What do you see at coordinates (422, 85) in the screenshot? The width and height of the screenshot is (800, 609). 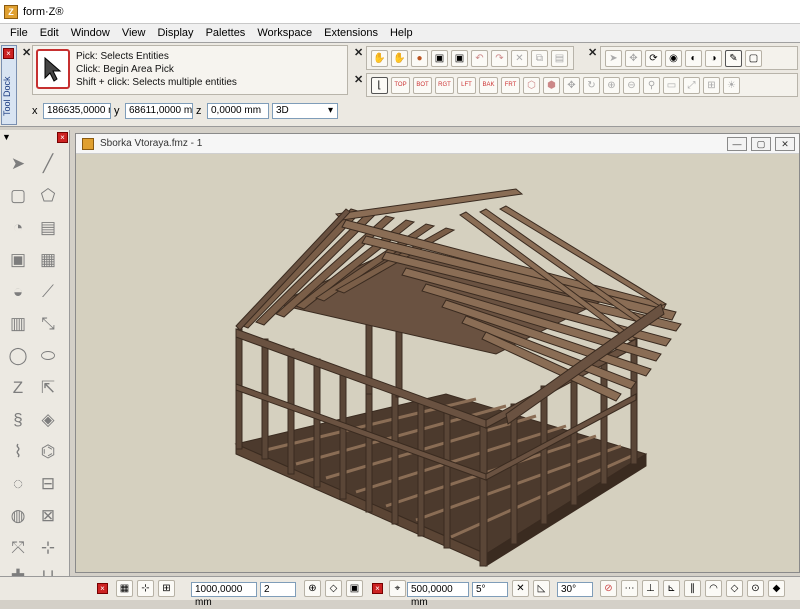 I see `view-bot-button: BOT` at bounding box center [422, 85].